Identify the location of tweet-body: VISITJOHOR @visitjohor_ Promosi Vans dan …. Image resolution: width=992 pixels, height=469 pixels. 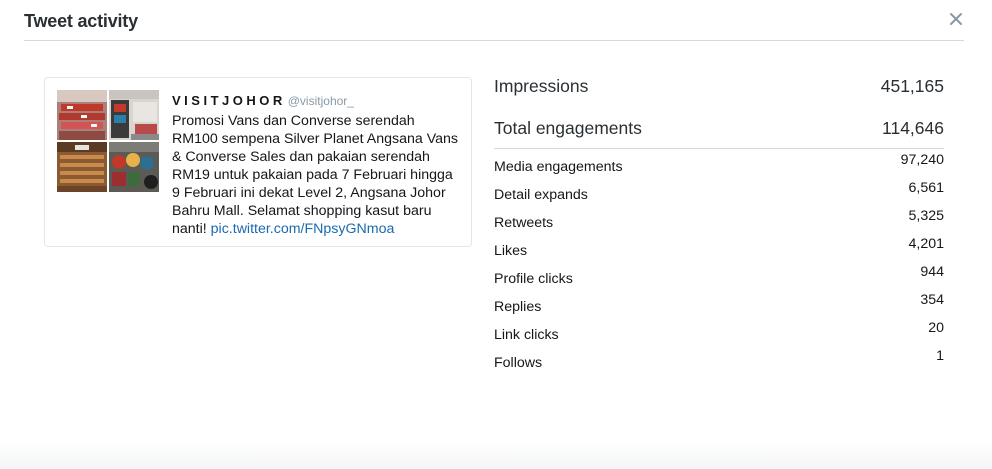
(318, 165).